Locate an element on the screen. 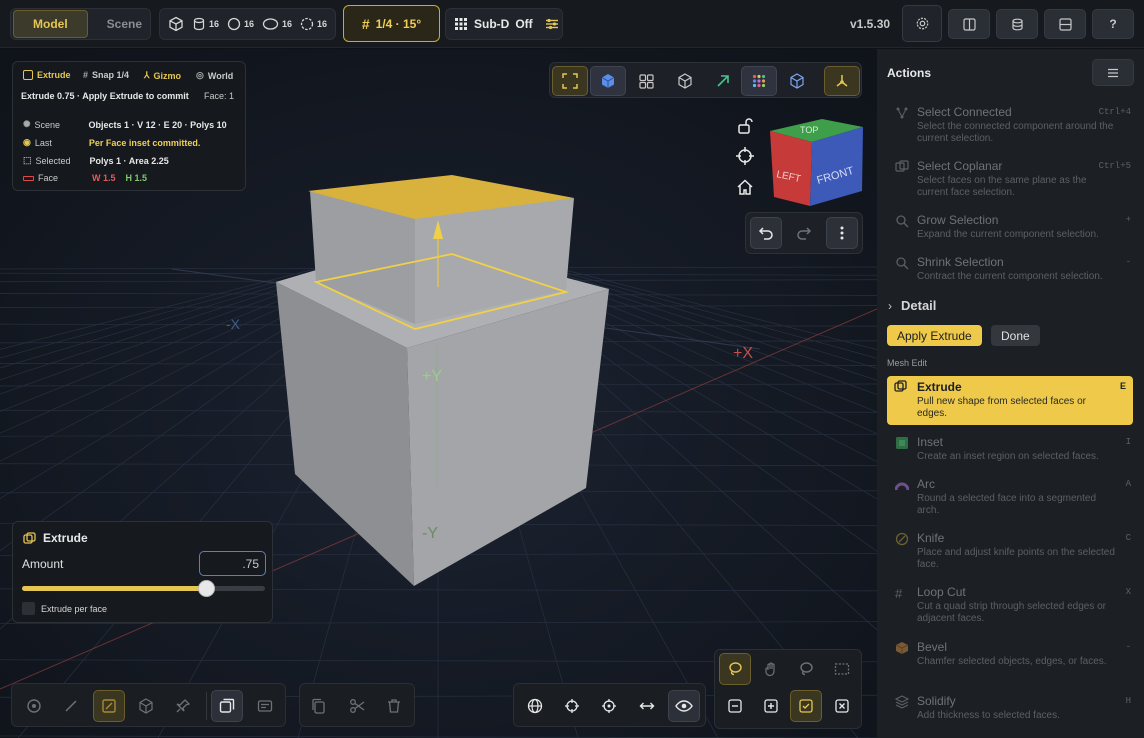 The image size is (1144, 738). snap-value: 1/4 · 15° is located at coordinates (398, 23).